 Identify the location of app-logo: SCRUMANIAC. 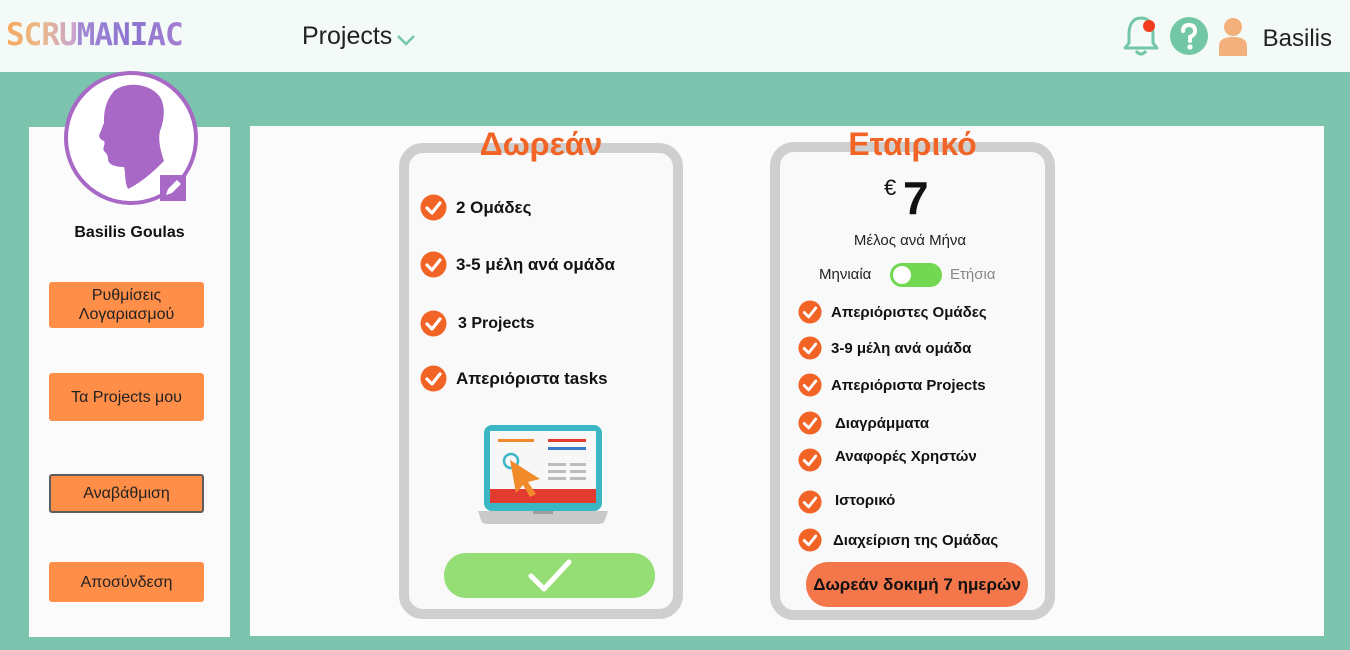
(95, 35).